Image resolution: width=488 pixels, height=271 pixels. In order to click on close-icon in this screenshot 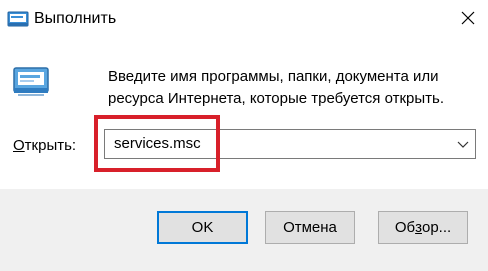, I will do `click(468, 18)`.